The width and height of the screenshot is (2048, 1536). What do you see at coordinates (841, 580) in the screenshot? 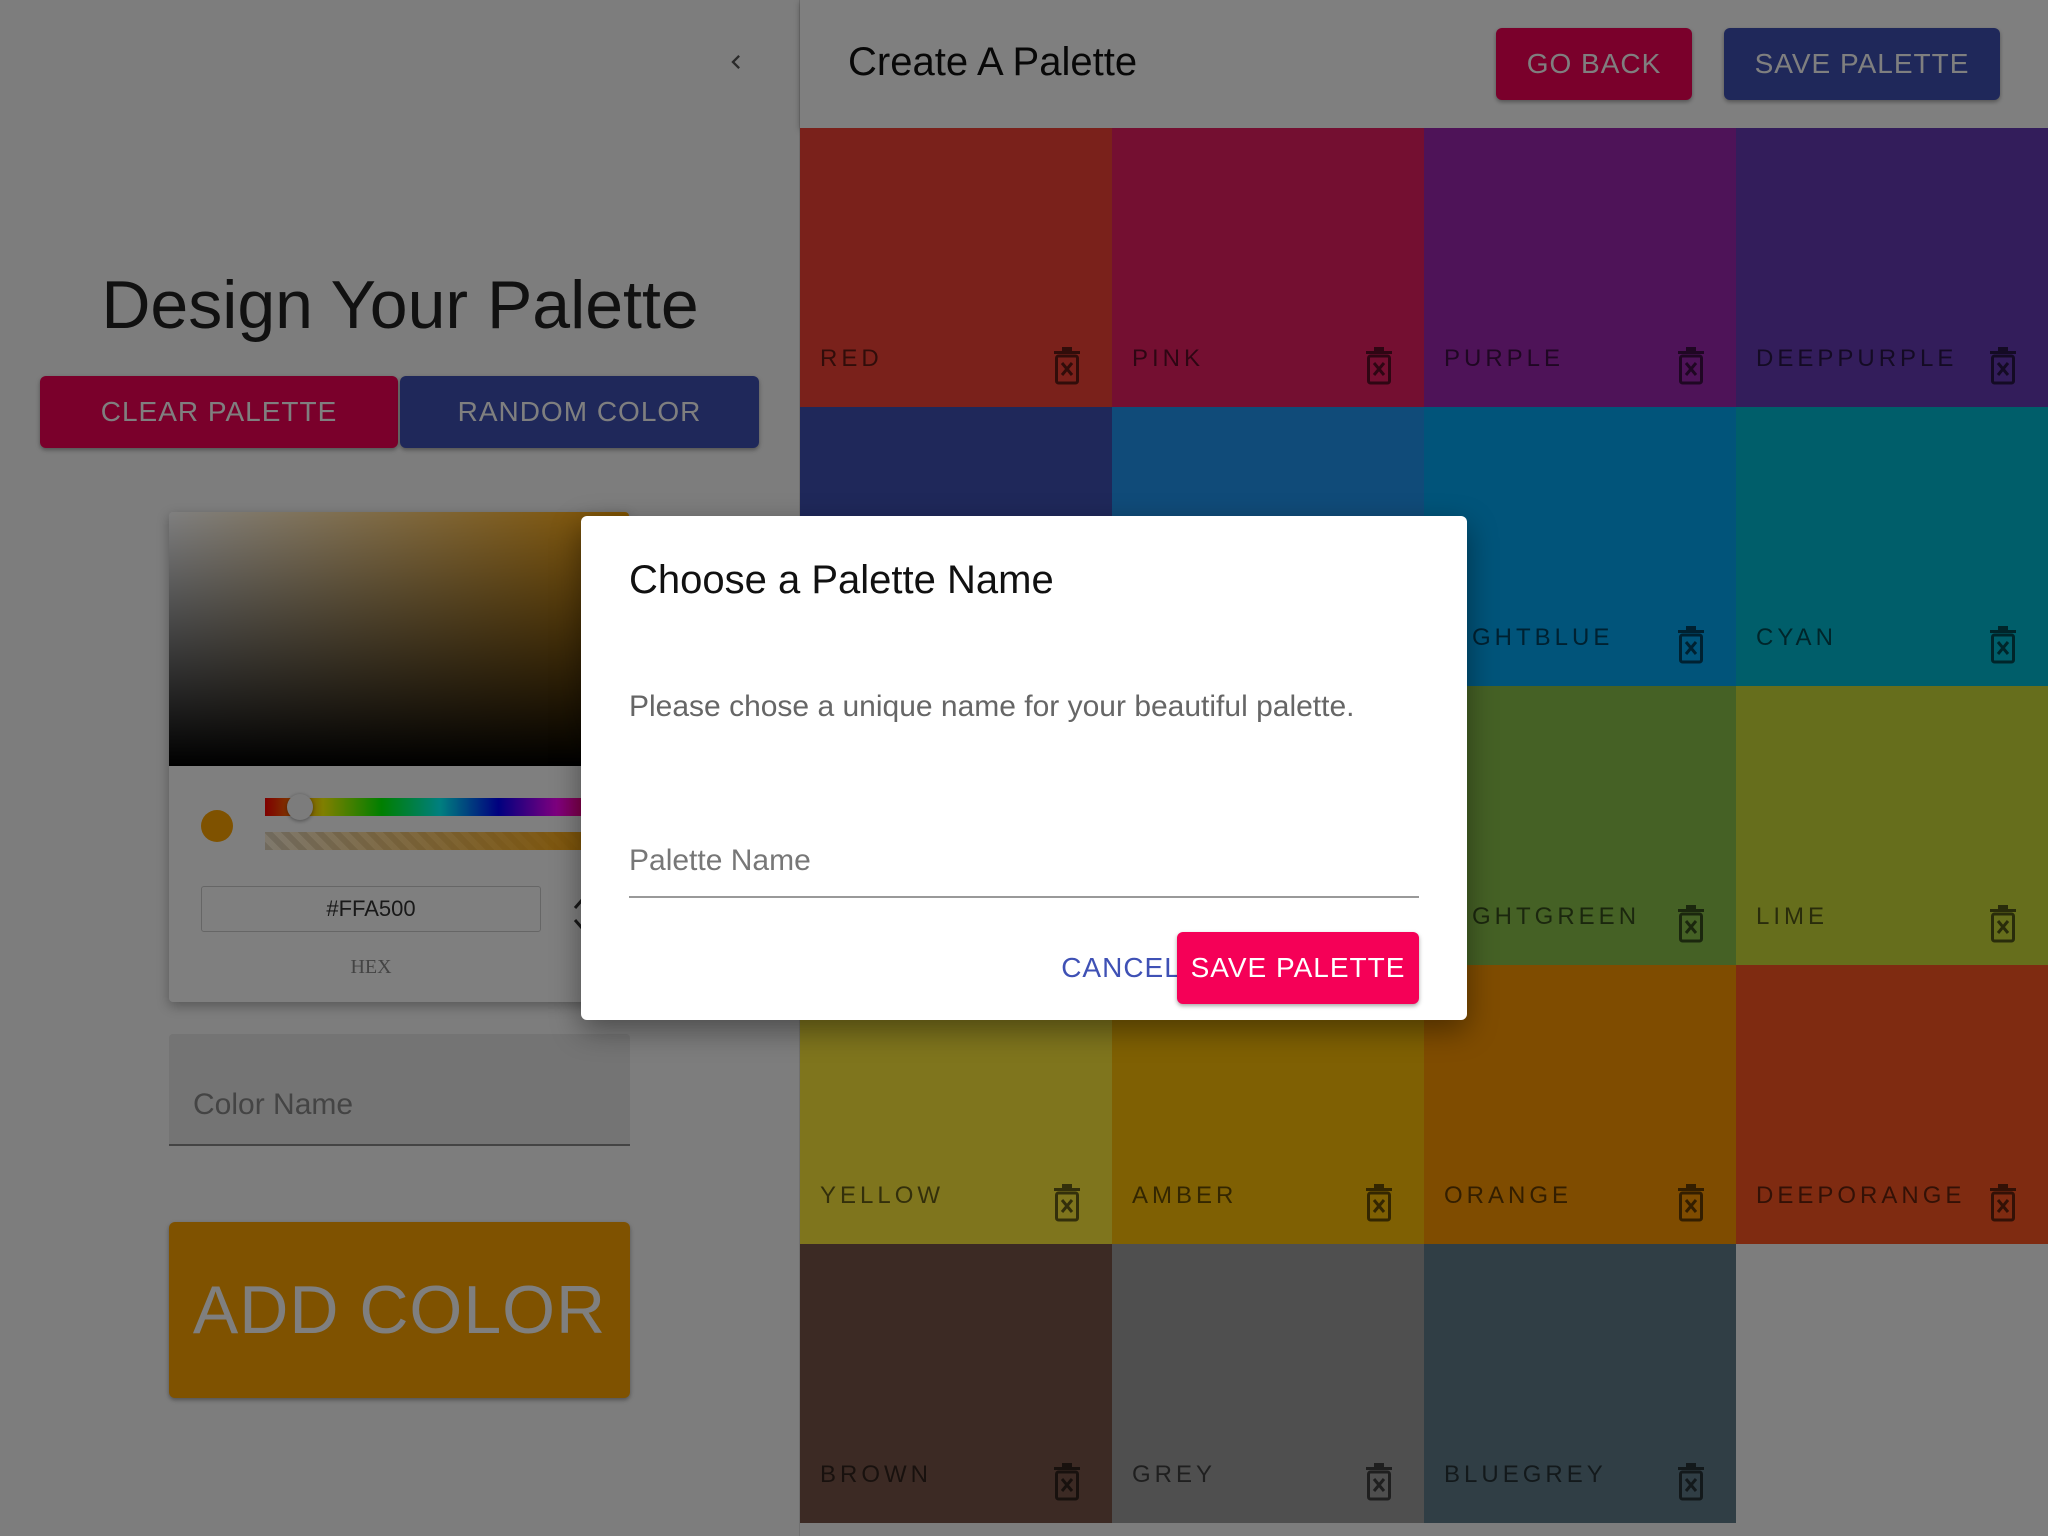
I see `dialog-title: Choose a Palette Name` at bounding box center [841, 580].